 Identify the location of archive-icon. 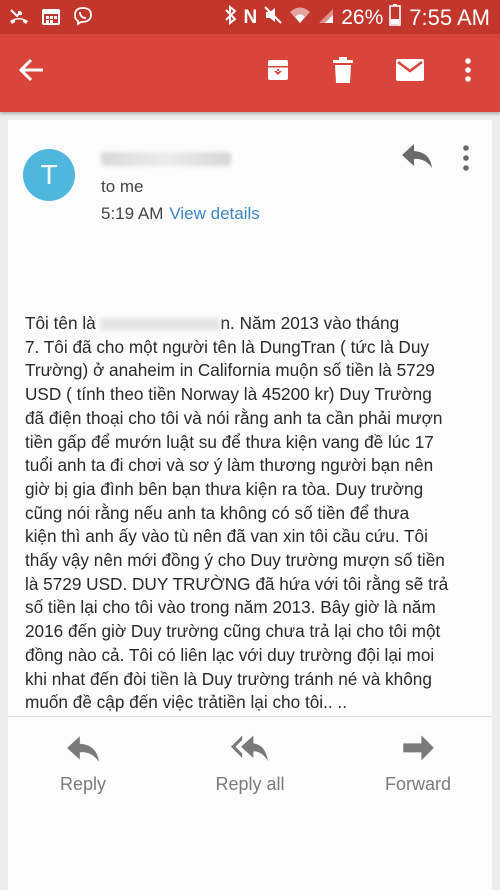
(278, 70).